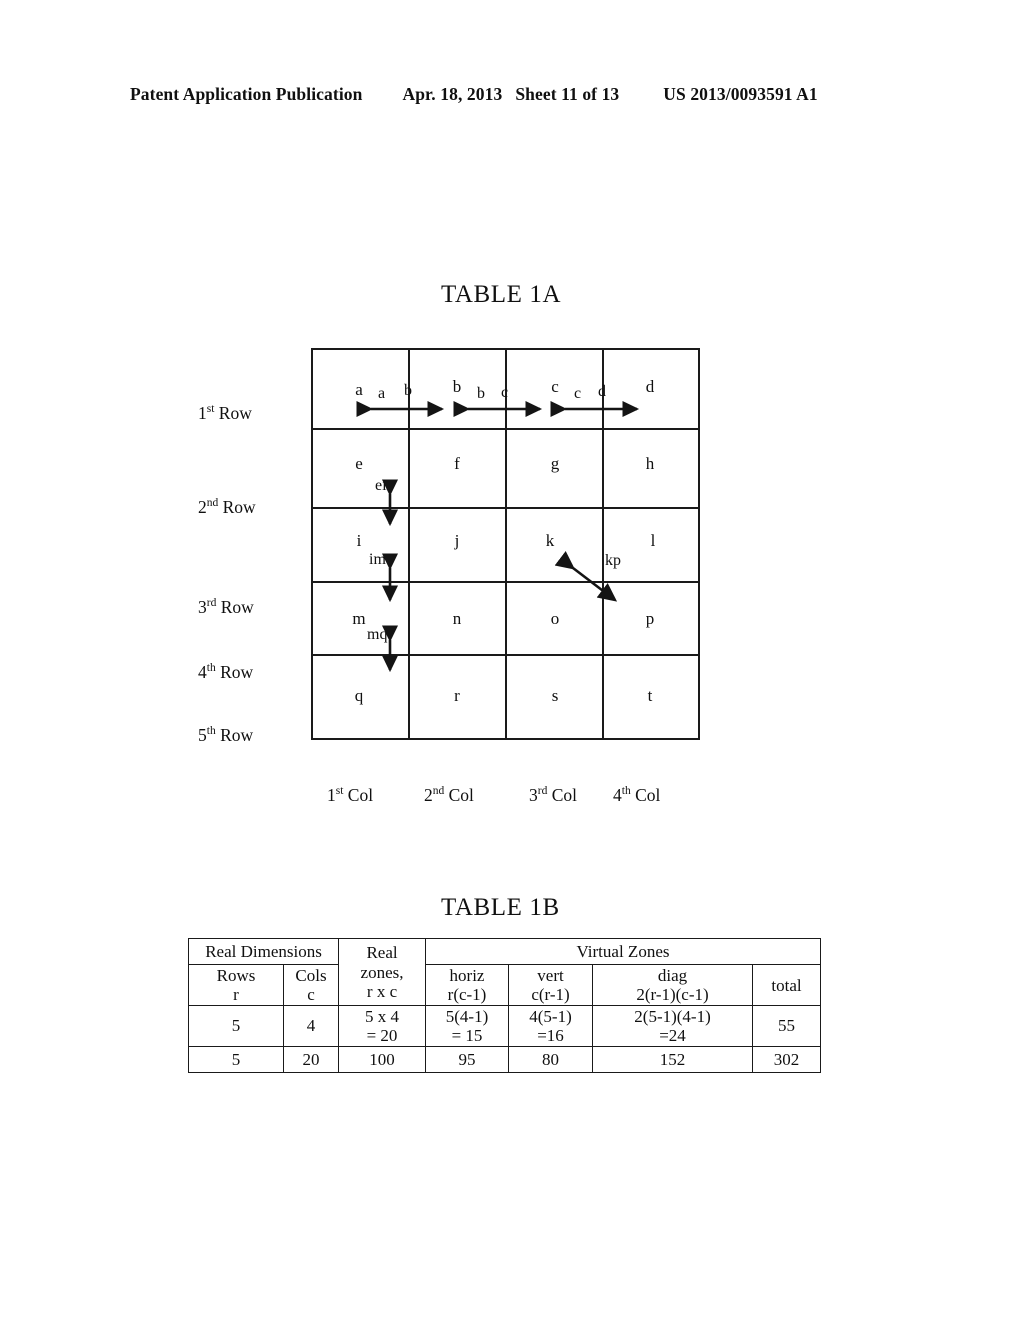  I want to click on header-total: total, so click(787, 985).